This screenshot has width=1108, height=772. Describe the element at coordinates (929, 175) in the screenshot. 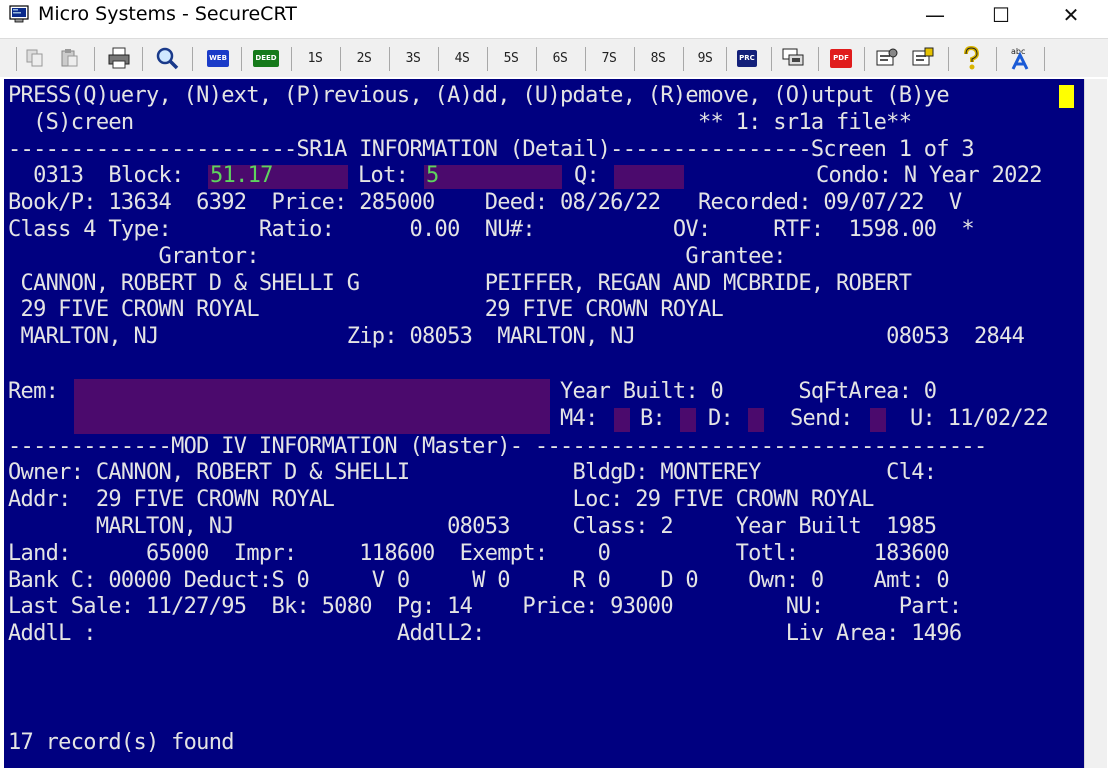

I see `condo-year: Condo: N Year 2022` at that location.